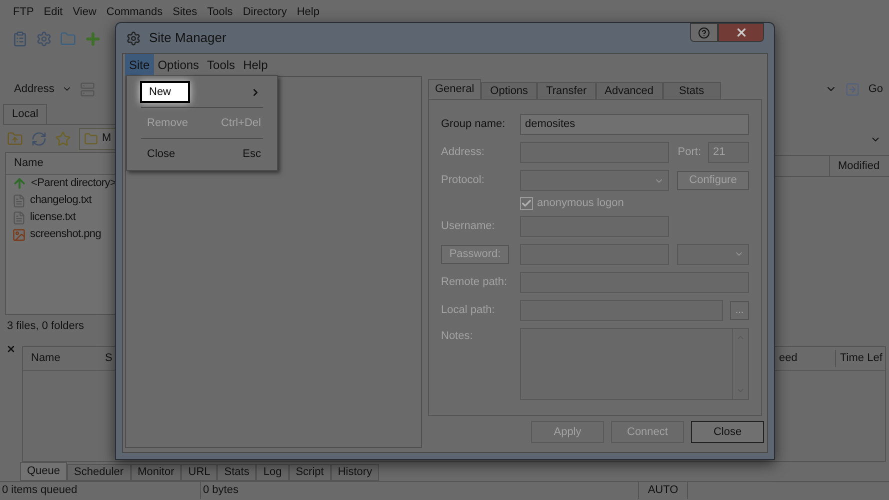 The height and width of the screenshot is (500, 889). Describe the element at coordinates (63, 138) in the screenshot. I see `star-icon` at that location.